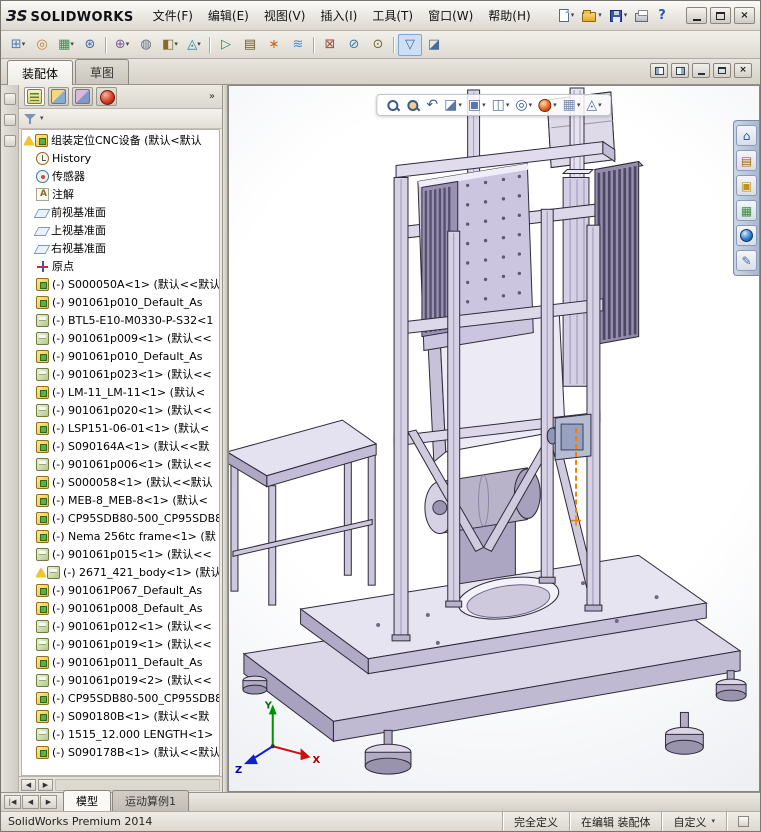  Describe the element at coordinates (746, 235) in the screenshot. I see `appearances-scenes-button` at that location.